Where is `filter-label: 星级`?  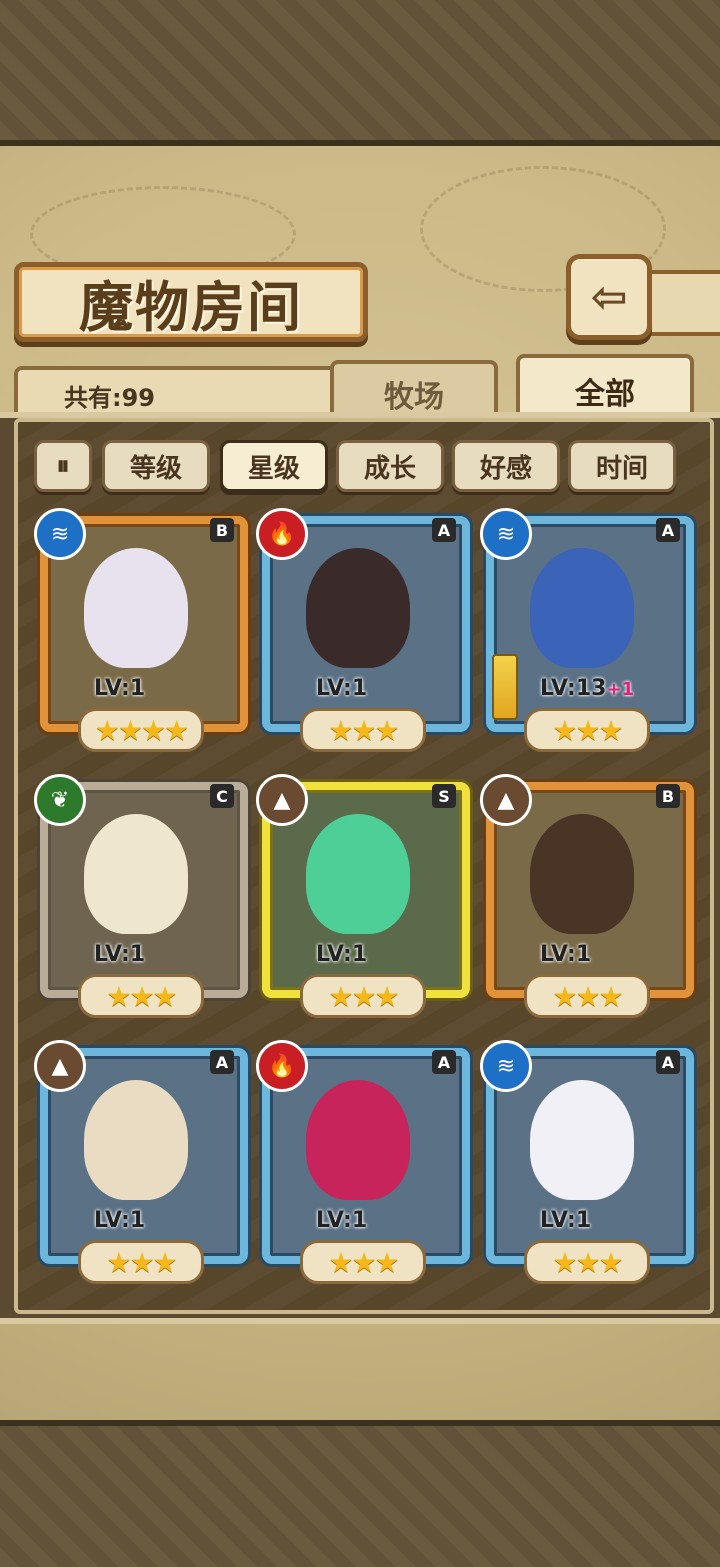 filter-label: 星级 is located at coordinates (273, 468).